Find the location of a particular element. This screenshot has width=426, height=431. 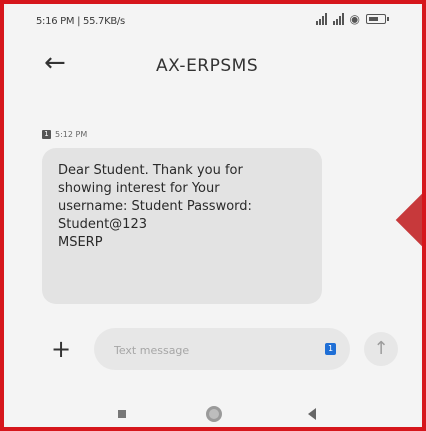

nav-back-triangle-icon is located at coordinates (312, 414).